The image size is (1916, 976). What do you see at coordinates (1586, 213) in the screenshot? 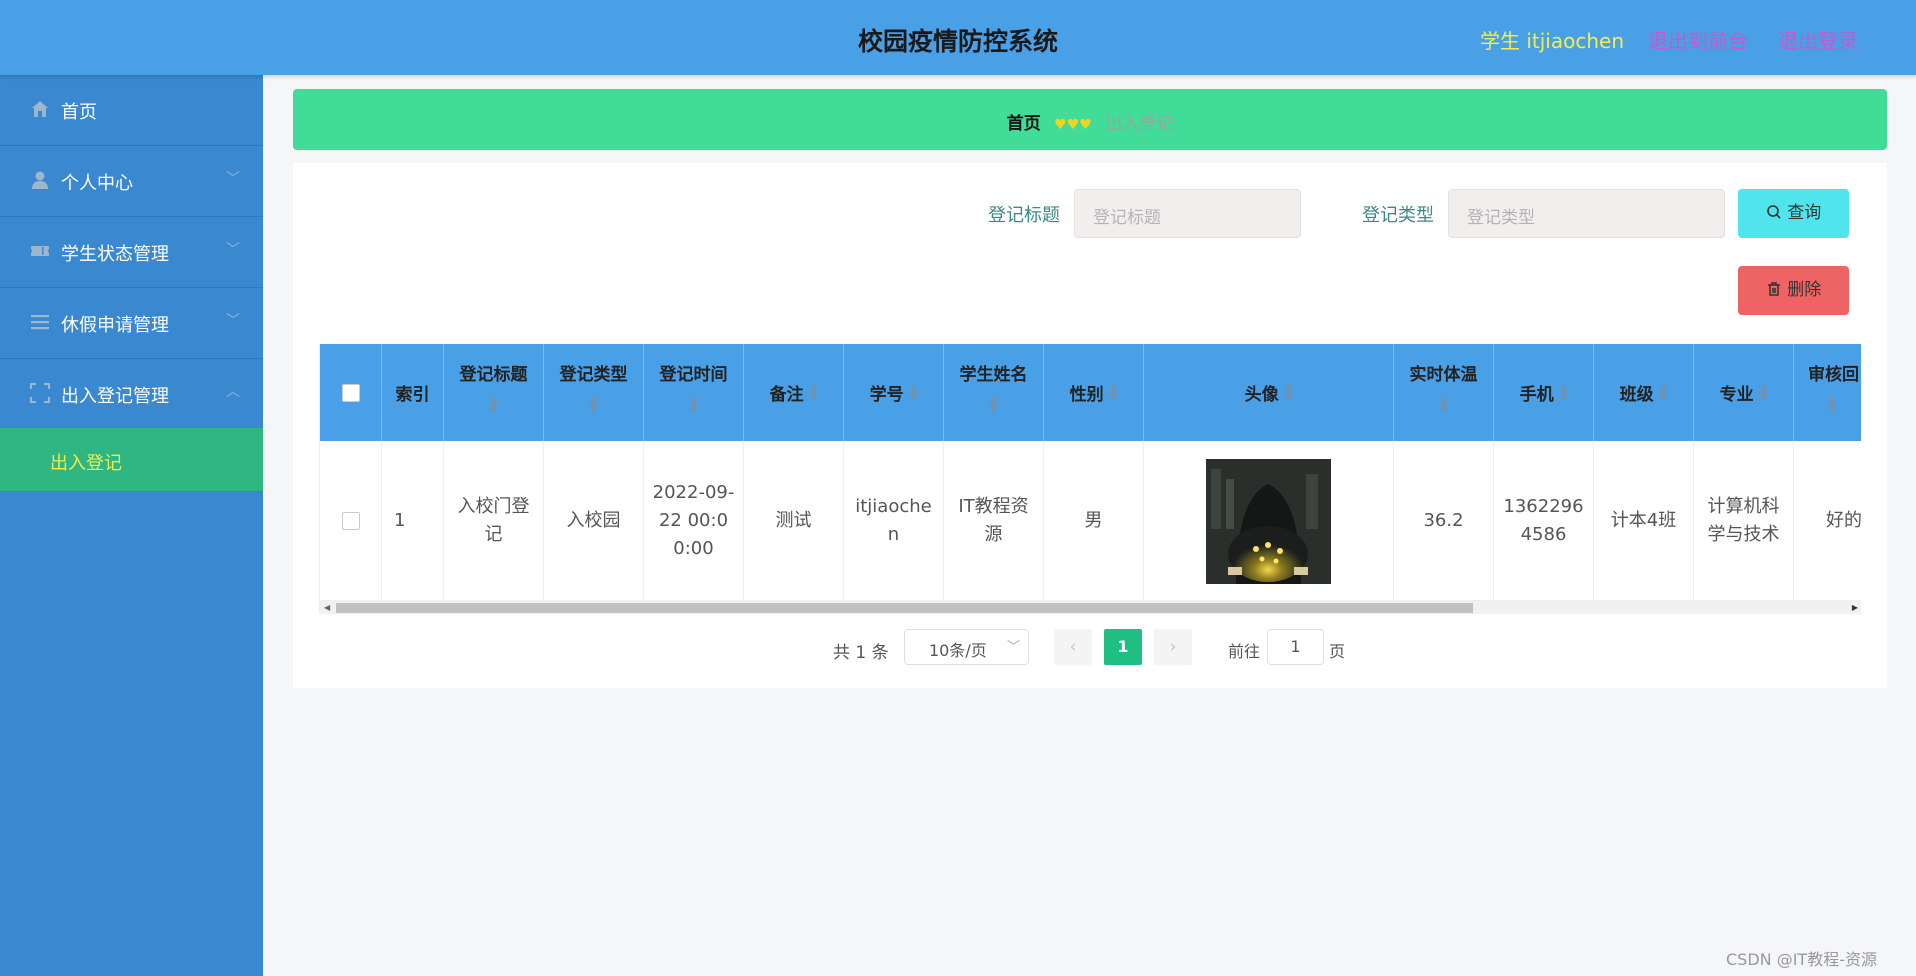
I see `type-search-input: 登记类型` at bounding box center [1586, 213].